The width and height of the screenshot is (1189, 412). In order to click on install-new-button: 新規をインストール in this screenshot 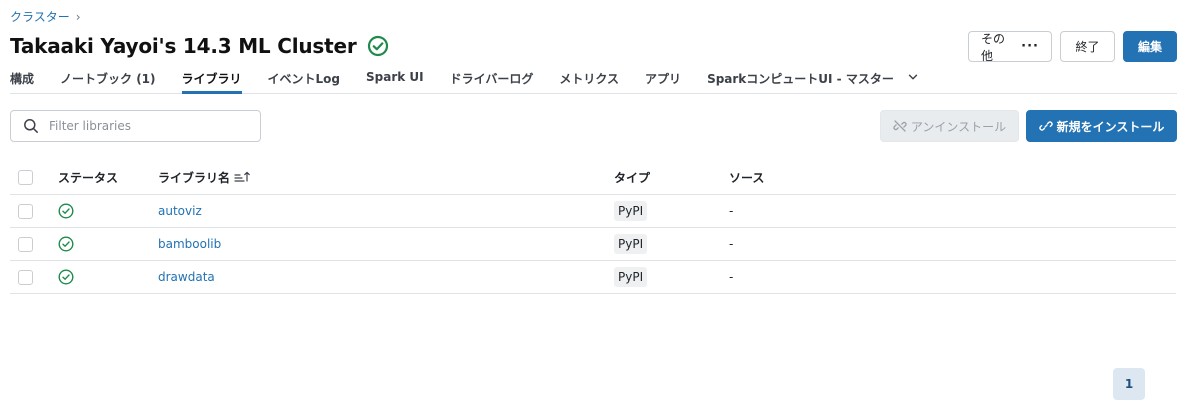, I will do `click(1101, 126)`.